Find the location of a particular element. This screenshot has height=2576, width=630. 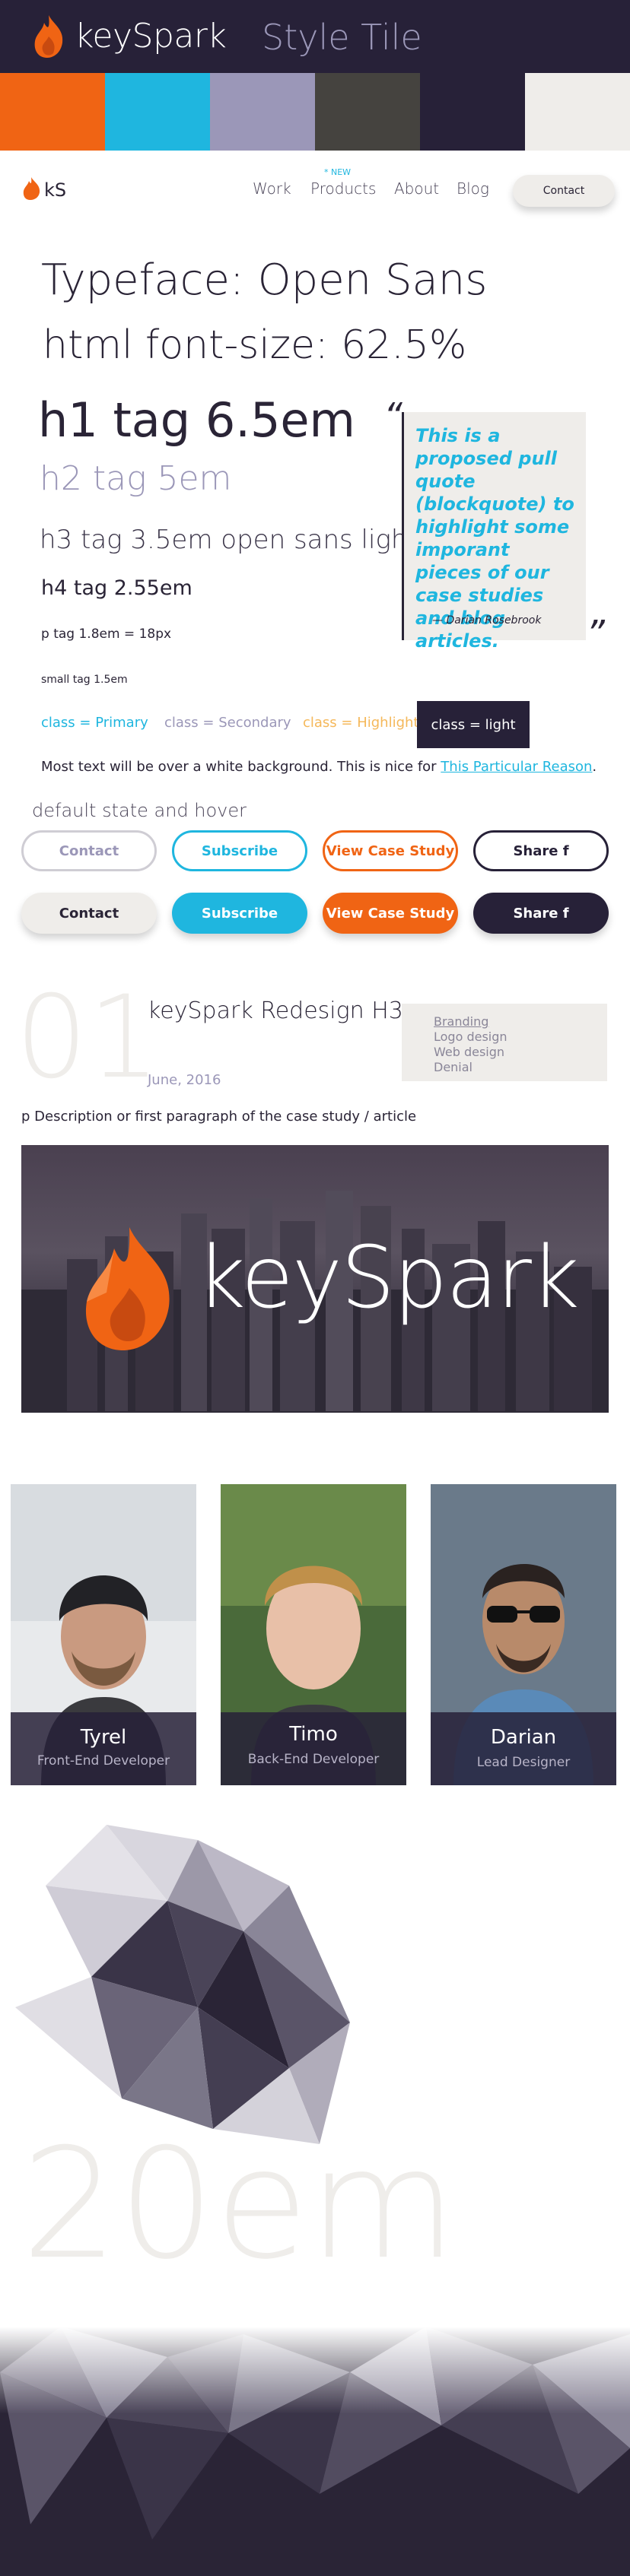

brand-name: keySpark is located at coordinates (151, 36).